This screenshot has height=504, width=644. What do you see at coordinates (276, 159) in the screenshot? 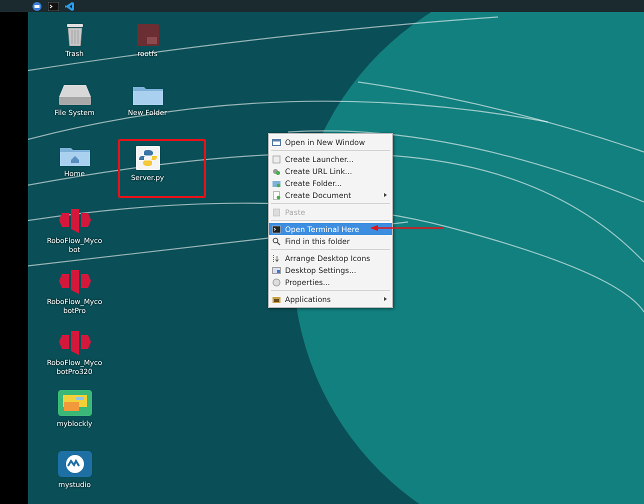
I see `launcher-icon` at bounding box center [276, 159].